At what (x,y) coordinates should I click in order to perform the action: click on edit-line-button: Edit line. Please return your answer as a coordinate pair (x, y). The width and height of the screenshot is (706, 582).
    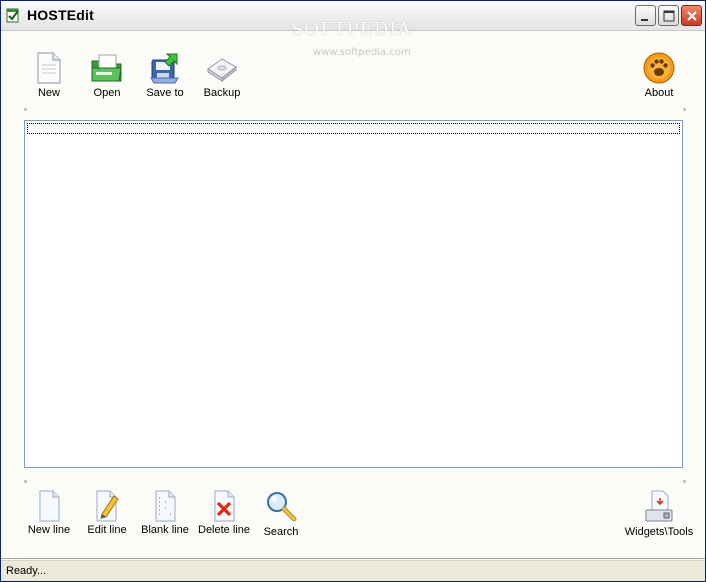
    Looking at the image, I should click on (107, 513).